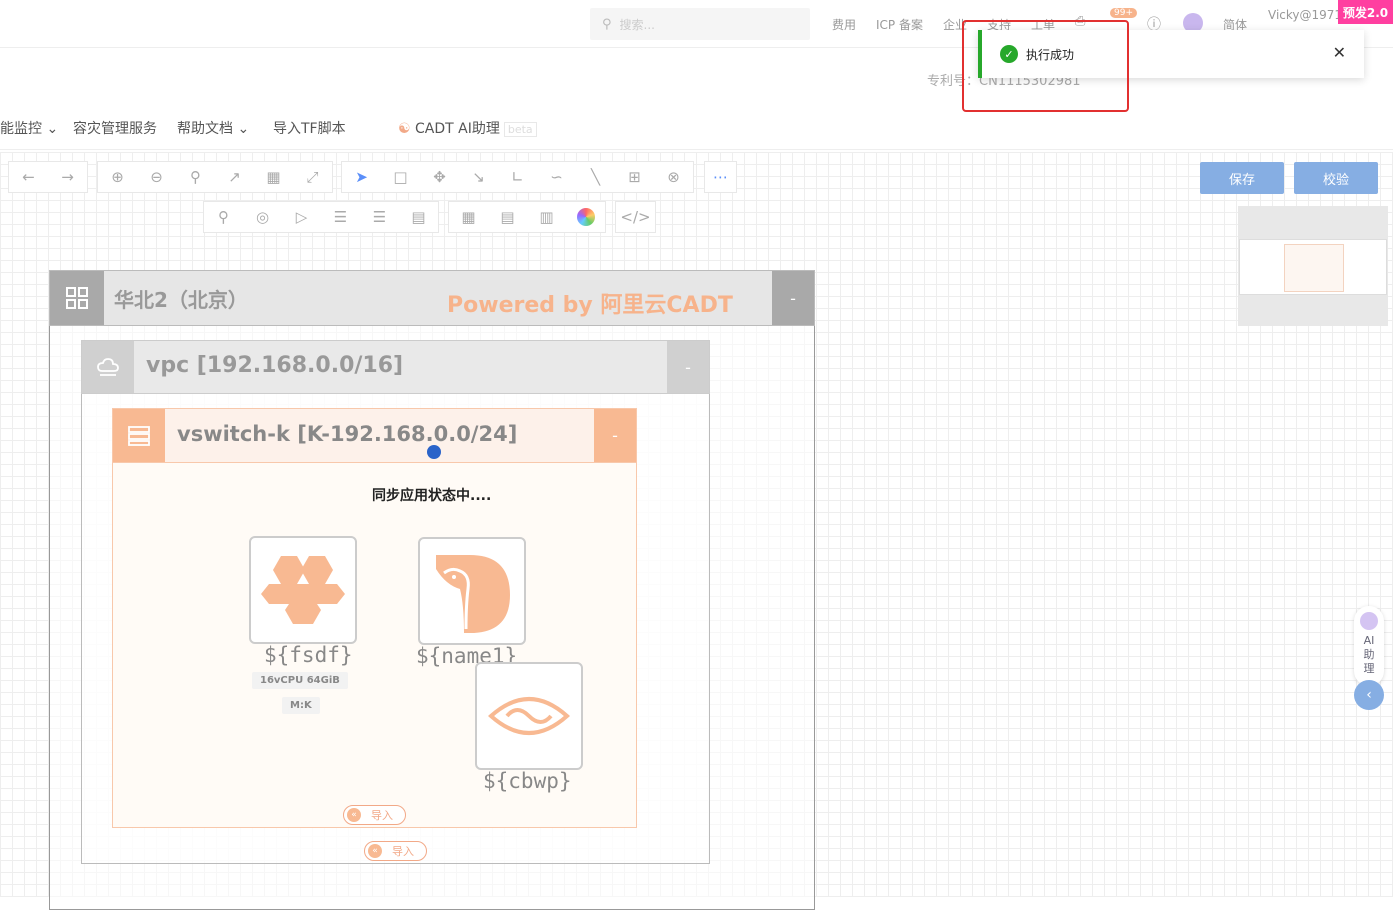  I want to click on beta-tag: beta, so click(520, 129).